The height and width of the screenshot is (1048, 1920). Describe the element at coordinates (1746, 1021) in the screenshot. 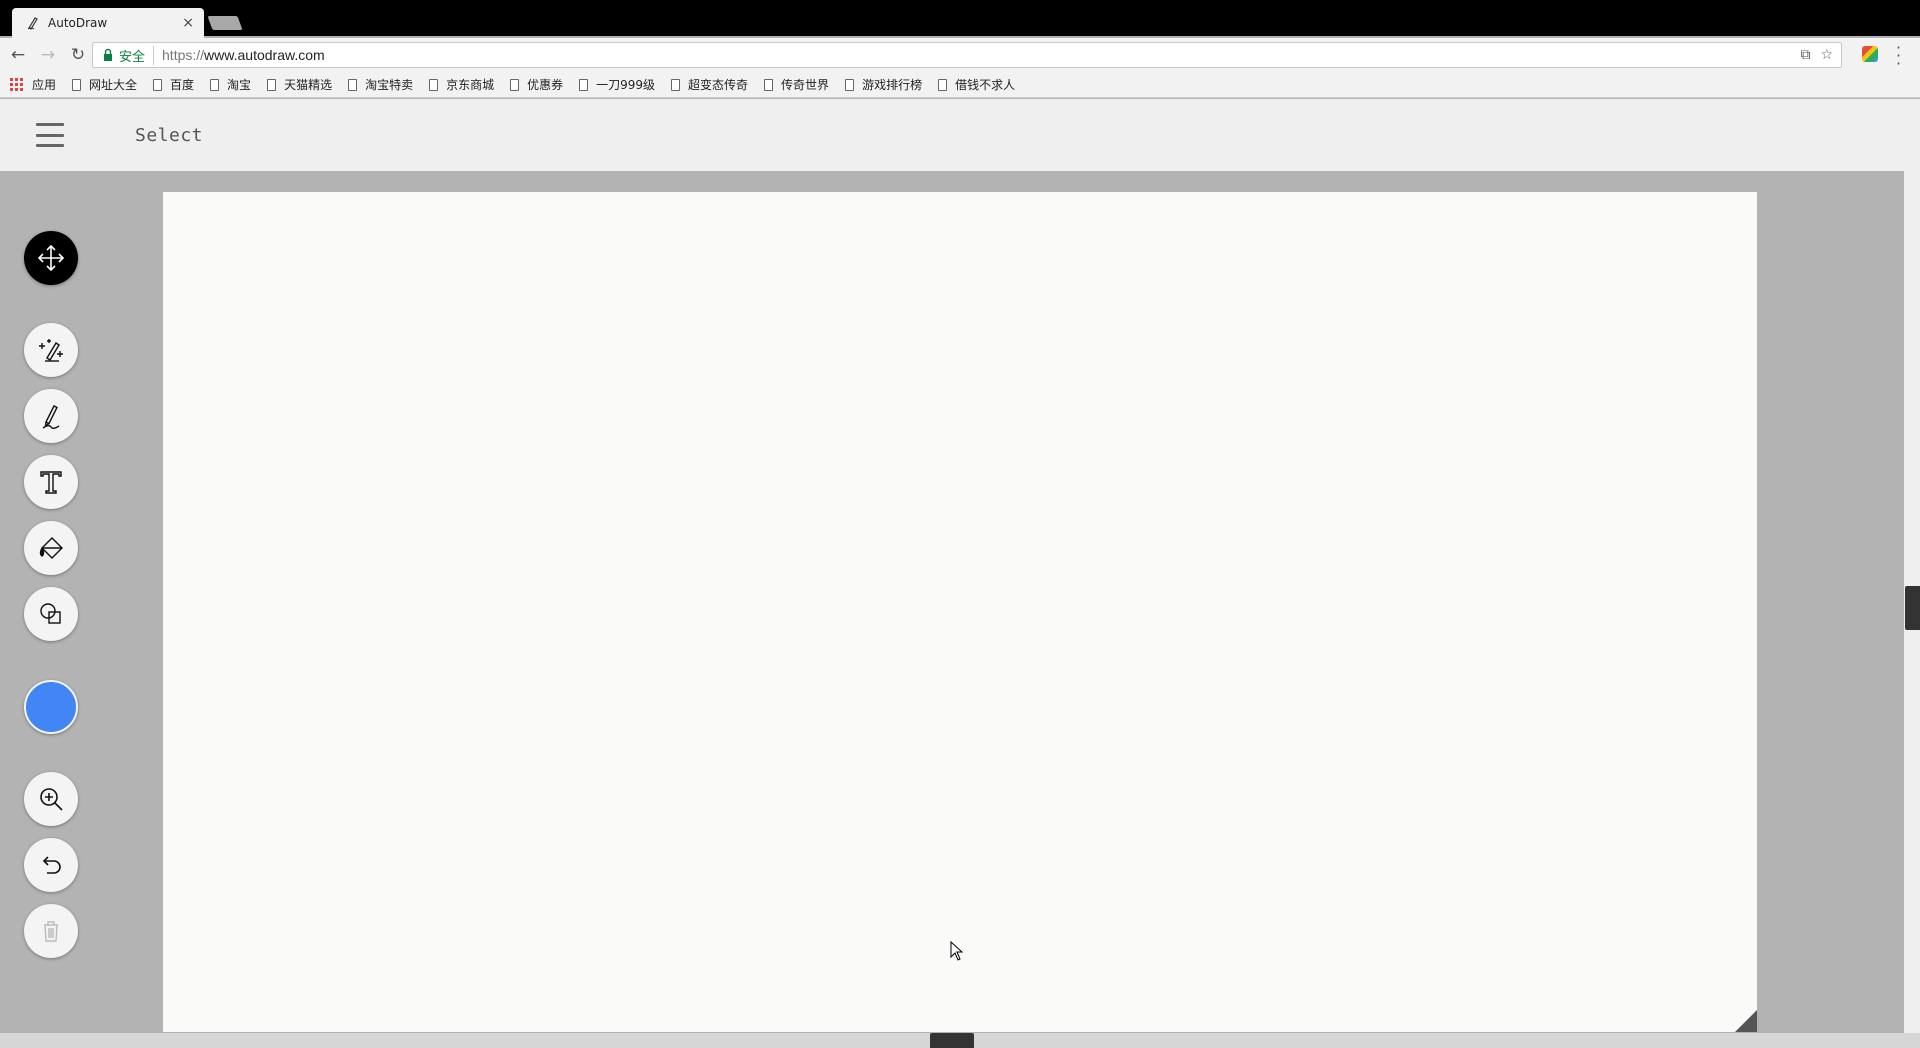

I see `canvas-resize-handle` at that location.